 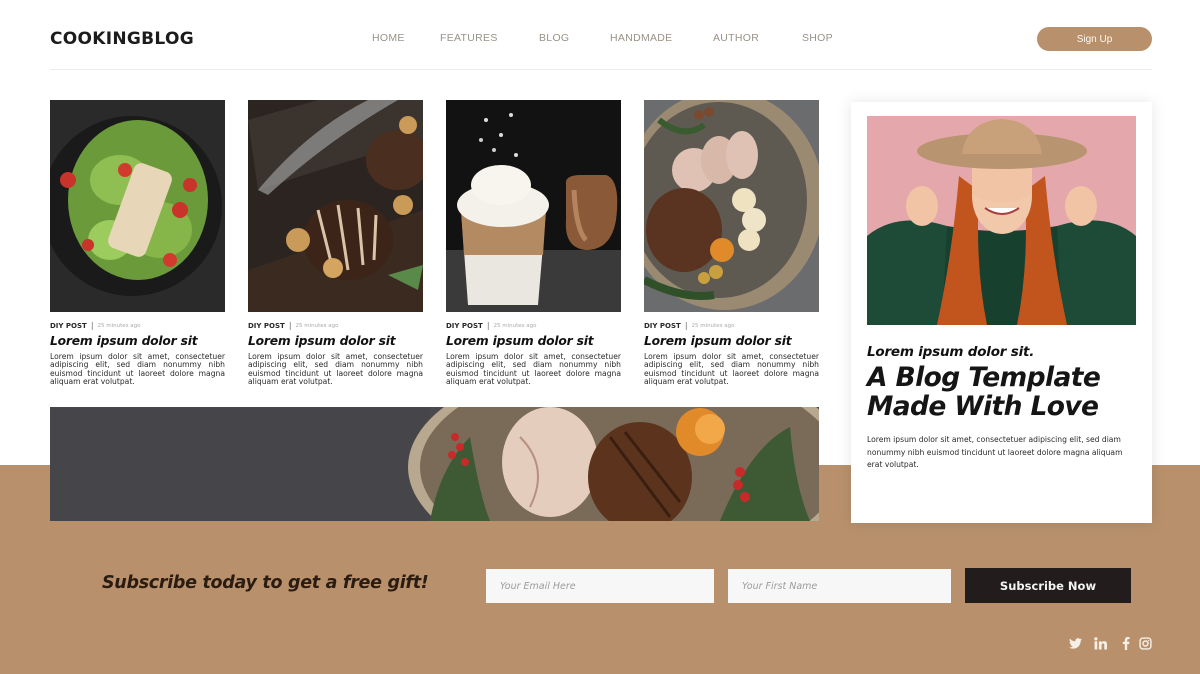 I want to click on nav-shop: SHOP, so click(x=817, y=38).